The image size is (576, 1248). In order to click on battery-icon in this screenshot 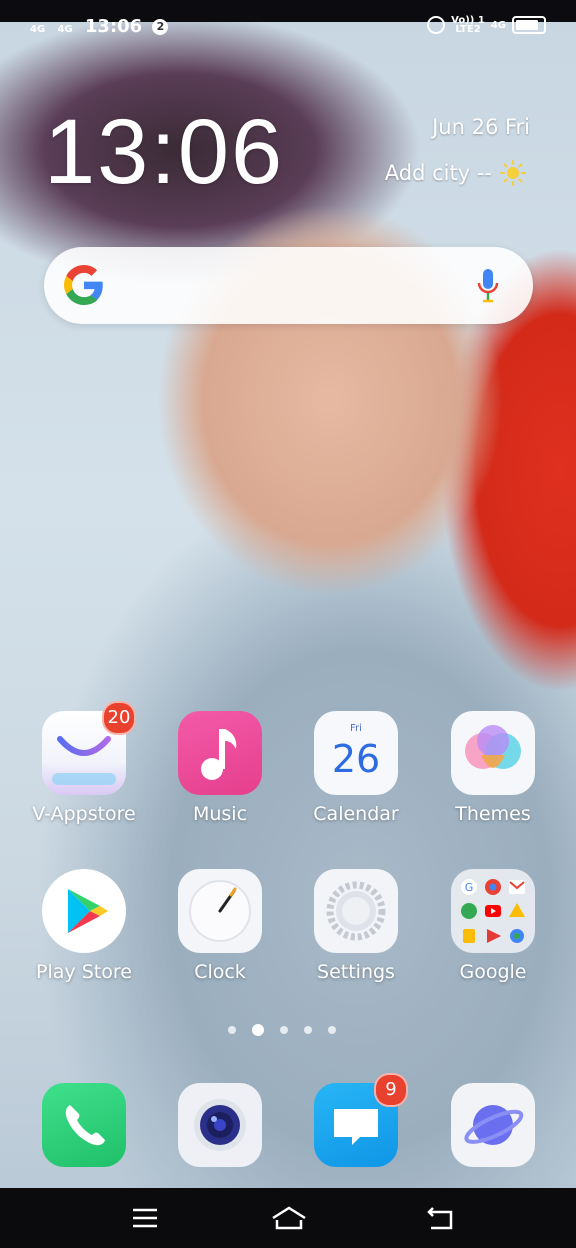, I will do `click(529, 25)`.